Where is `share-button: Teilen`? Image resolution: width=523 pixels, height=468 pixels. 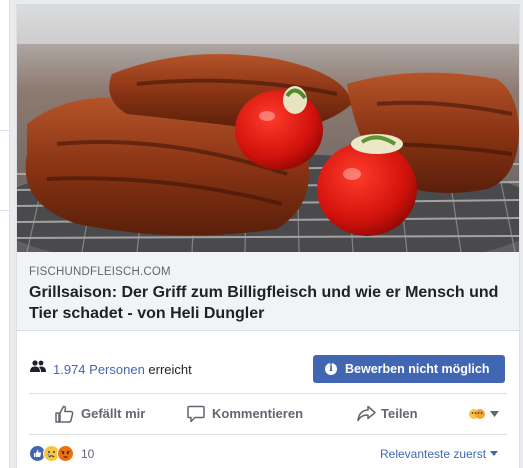
share-button: Teilen is located at coordinates (392, 414).